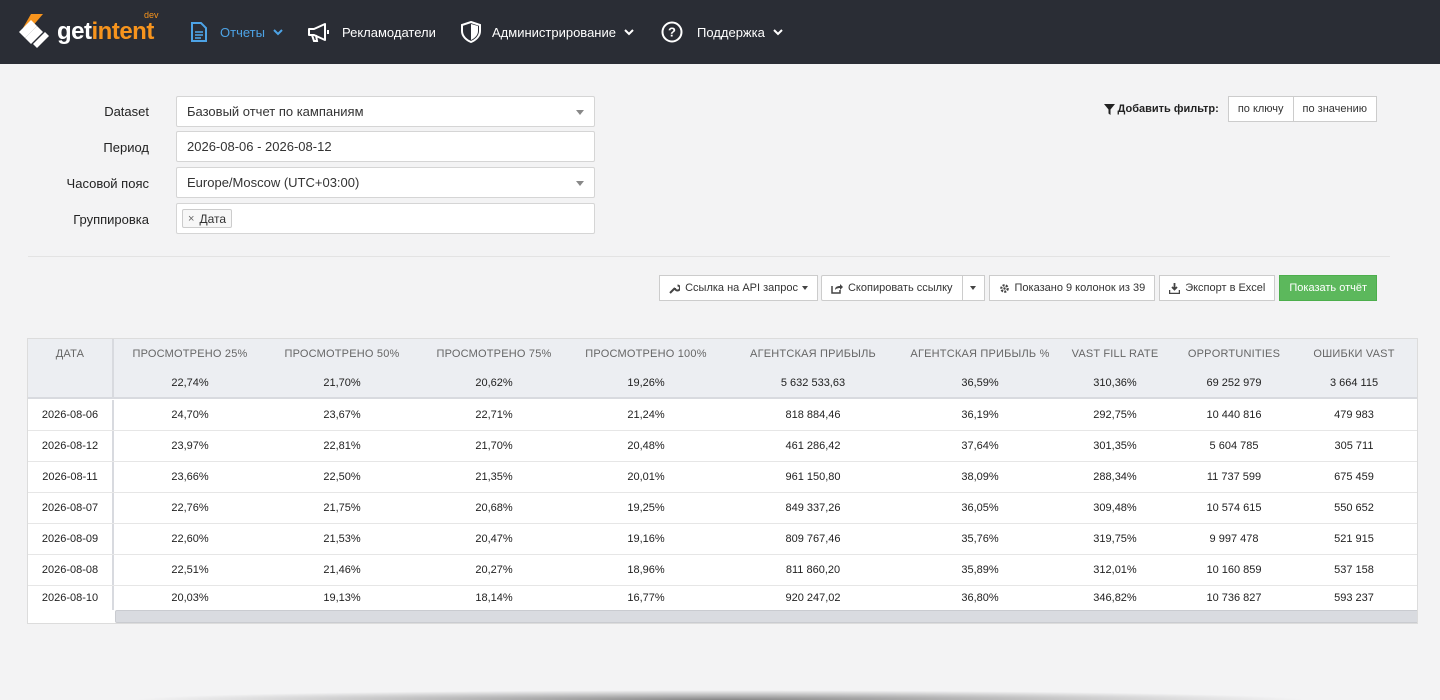 The width and height of the screenshot is (1440, 700). Describe the element at coordinates (71, 354) in the screenshot. I see `column-header: Дата` at that location.